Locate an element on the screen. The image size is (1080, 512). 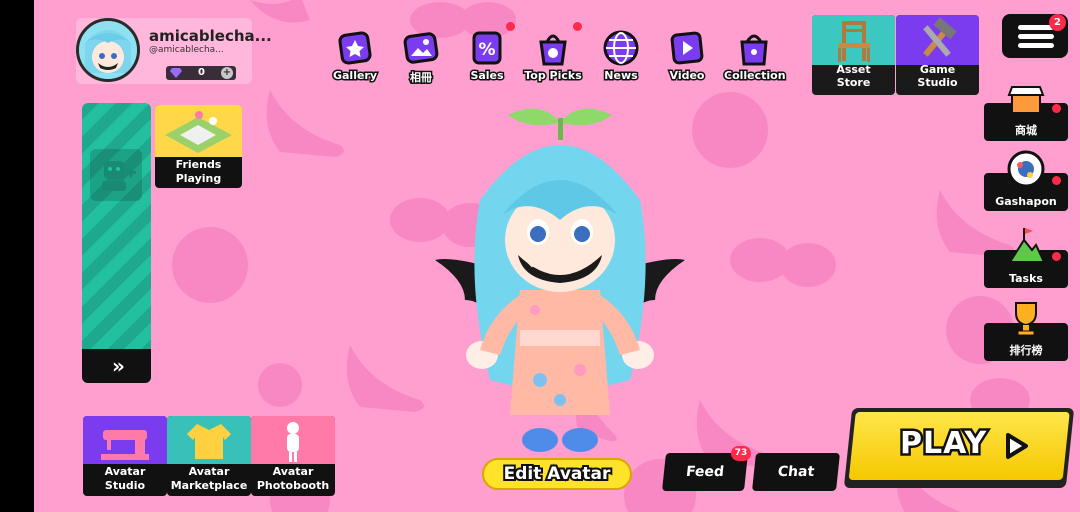
avatar-studio-tile: Avatar Studio is located at coordinates (125, 456).